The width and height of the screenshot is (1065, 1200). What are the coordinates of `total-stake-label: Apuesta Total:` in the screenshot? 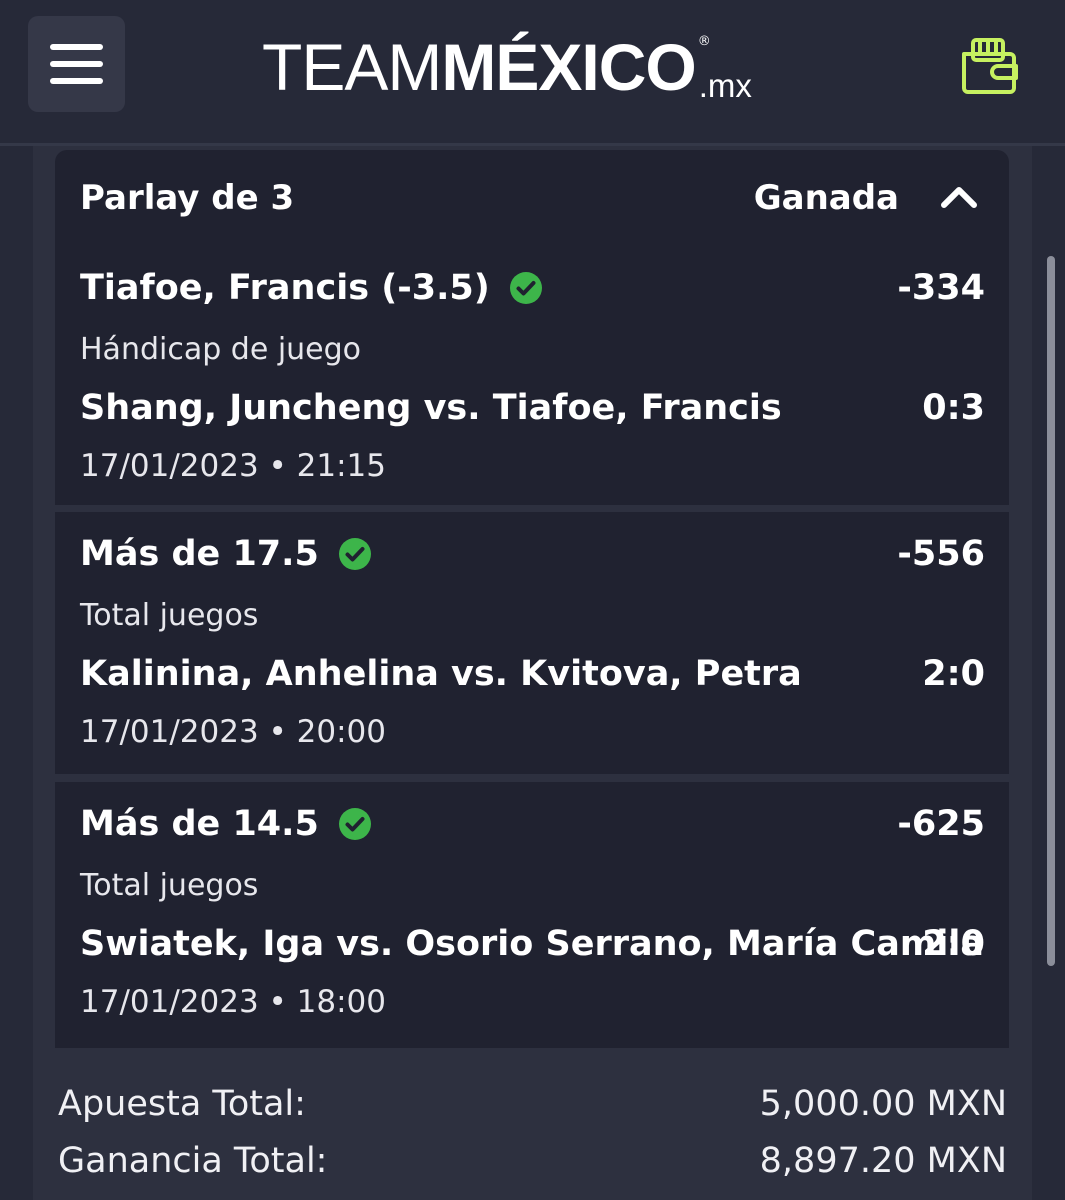 It's located at (182, 1104).